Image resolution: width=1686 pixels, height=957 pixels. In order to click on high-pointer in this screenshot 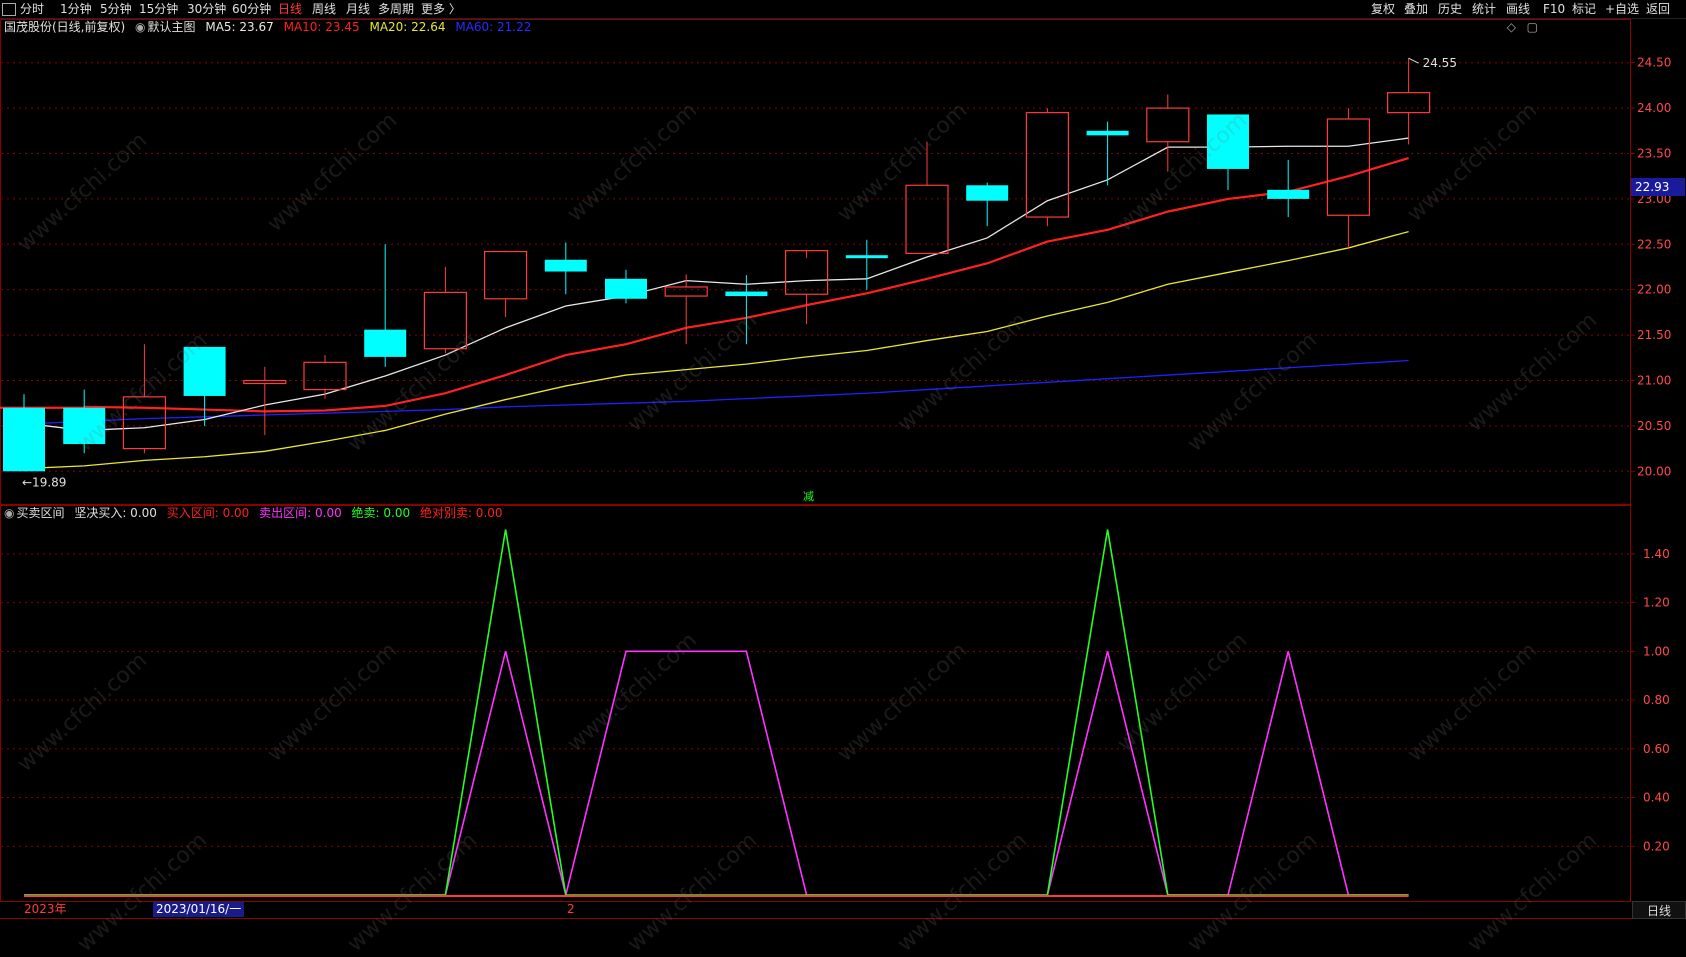, I will do `click(1413, 60)`.